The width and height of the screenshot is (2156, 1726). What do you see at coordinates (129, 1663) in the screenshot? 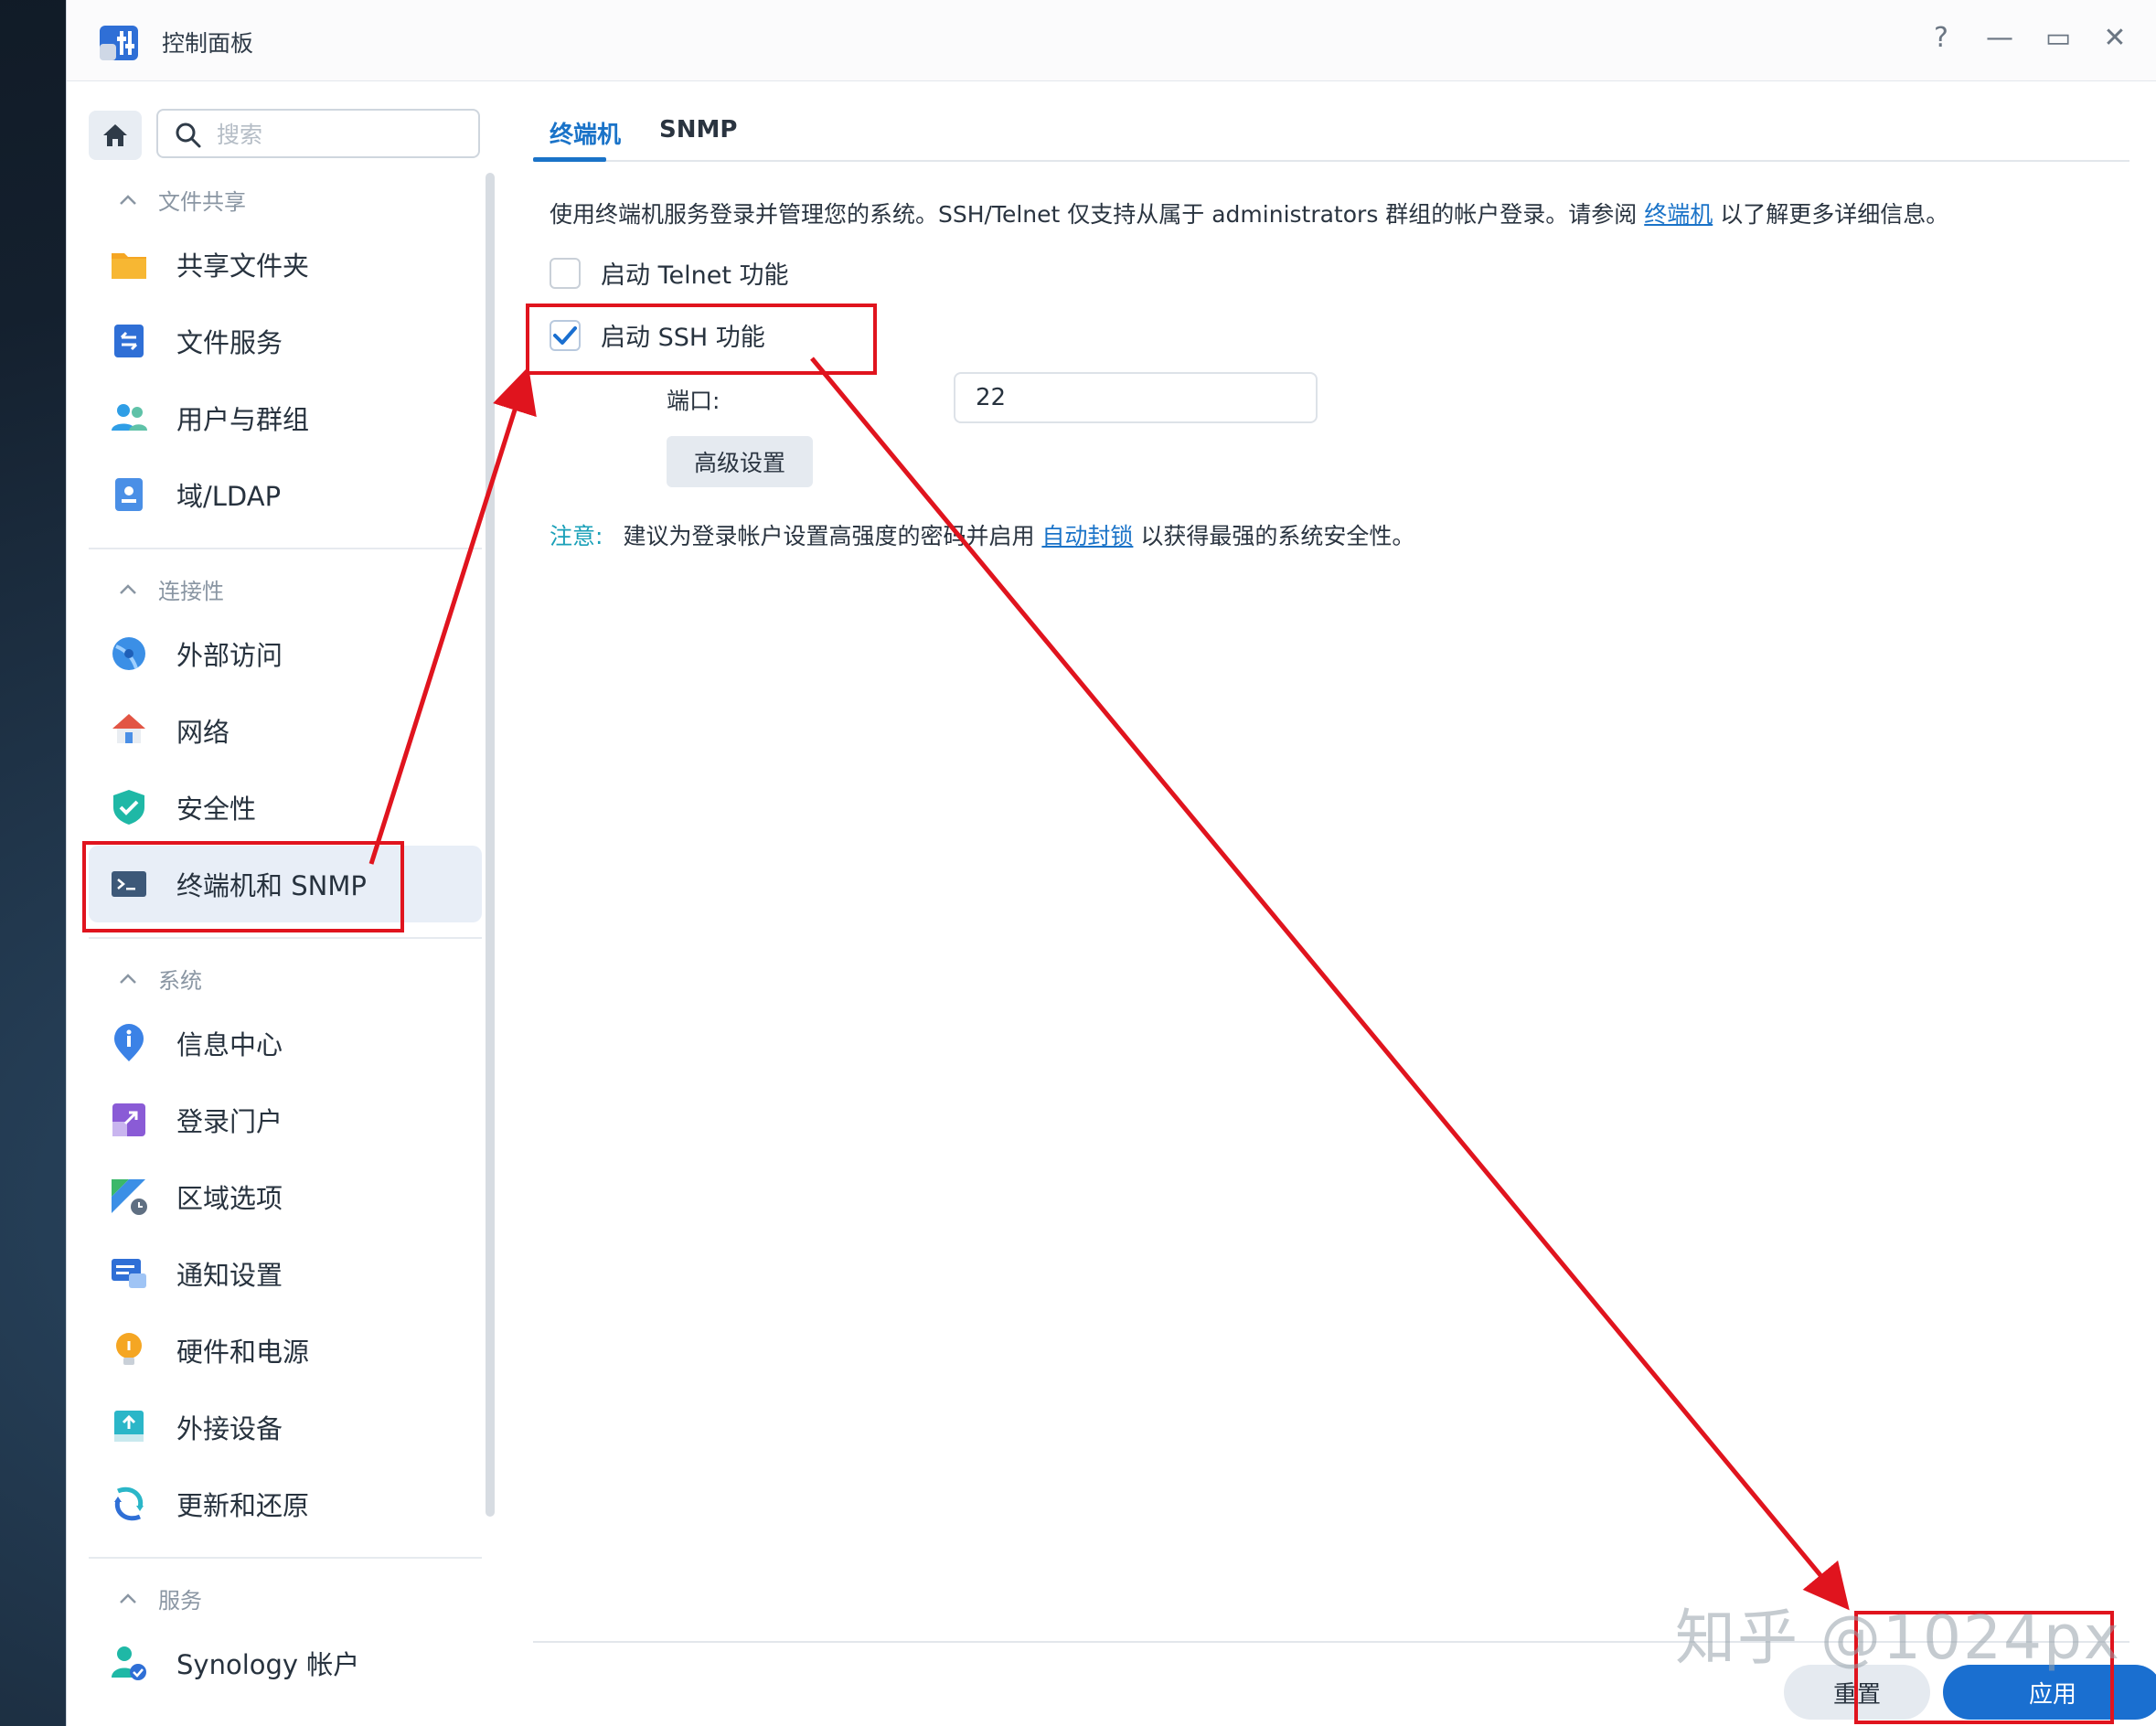
I see `synology-account-icon` at bounding box center [129, 1663].